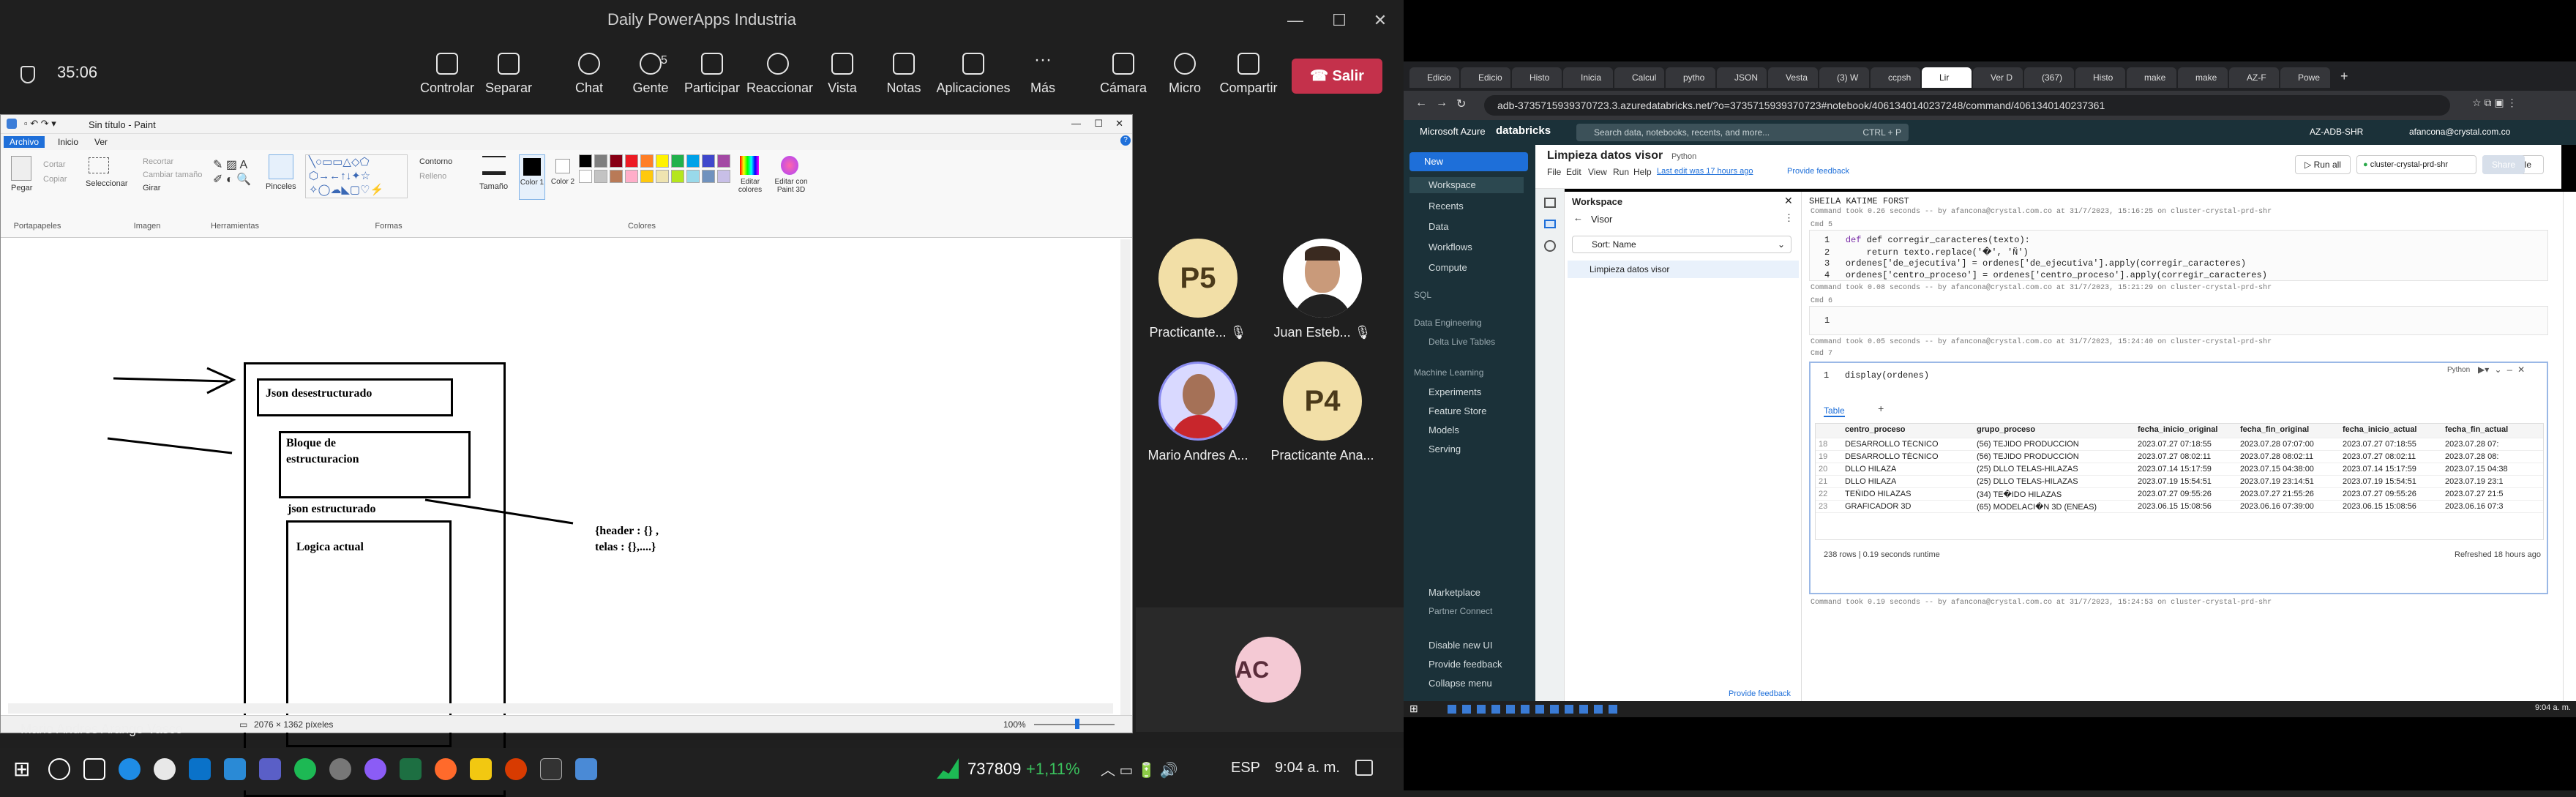 The width and height of the screenshot is (2576, 797). Describe the element at coordinates (1550, 224) in the screenshot. I see `folder-icon` at that location.